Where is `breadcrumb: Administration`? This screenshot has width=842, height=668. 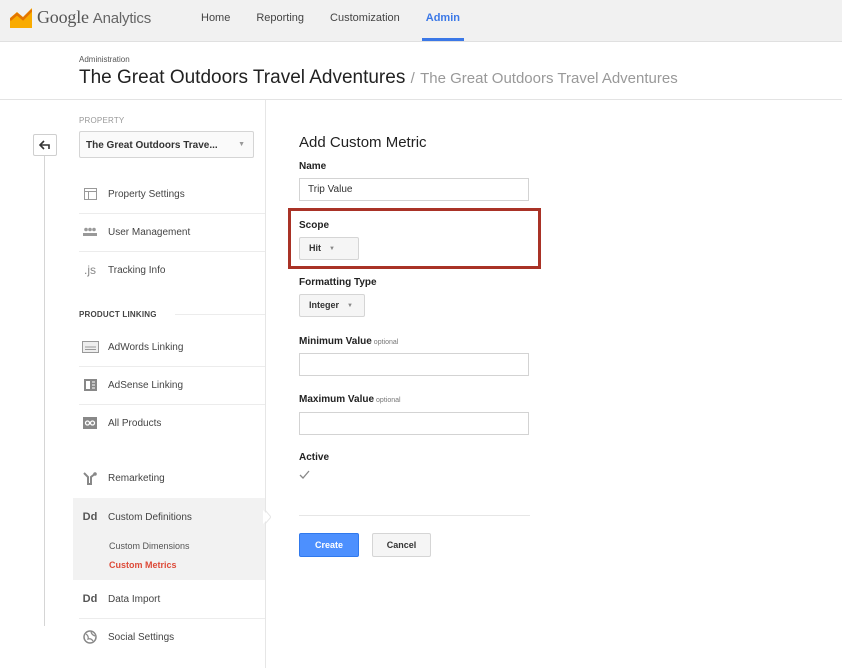
breadcrumb: Administration is located at coordinates (104, 59).